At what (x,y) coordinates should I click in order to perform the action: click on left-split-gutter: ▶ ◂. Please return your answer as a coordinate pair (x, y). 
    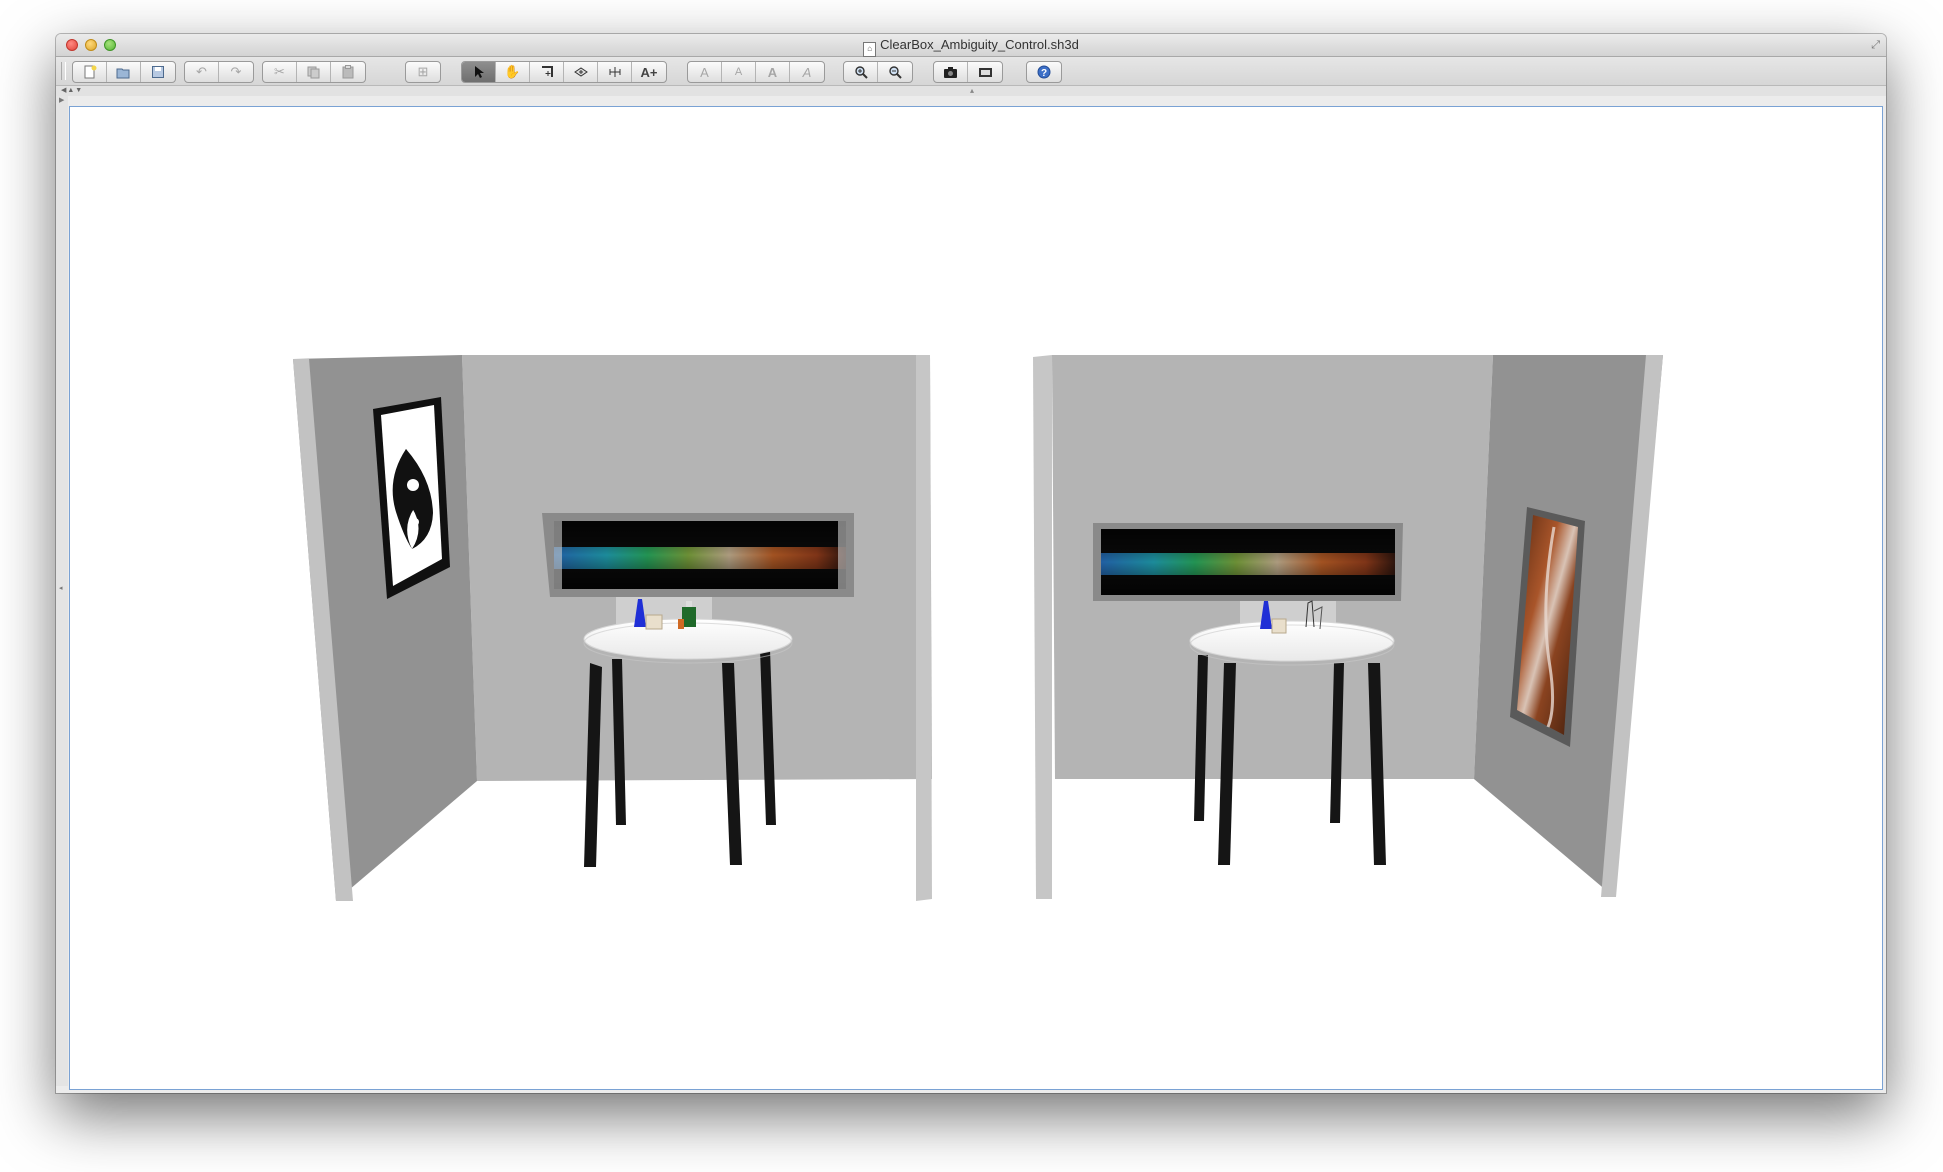
    Looking at the image, I should click on (62, 591).